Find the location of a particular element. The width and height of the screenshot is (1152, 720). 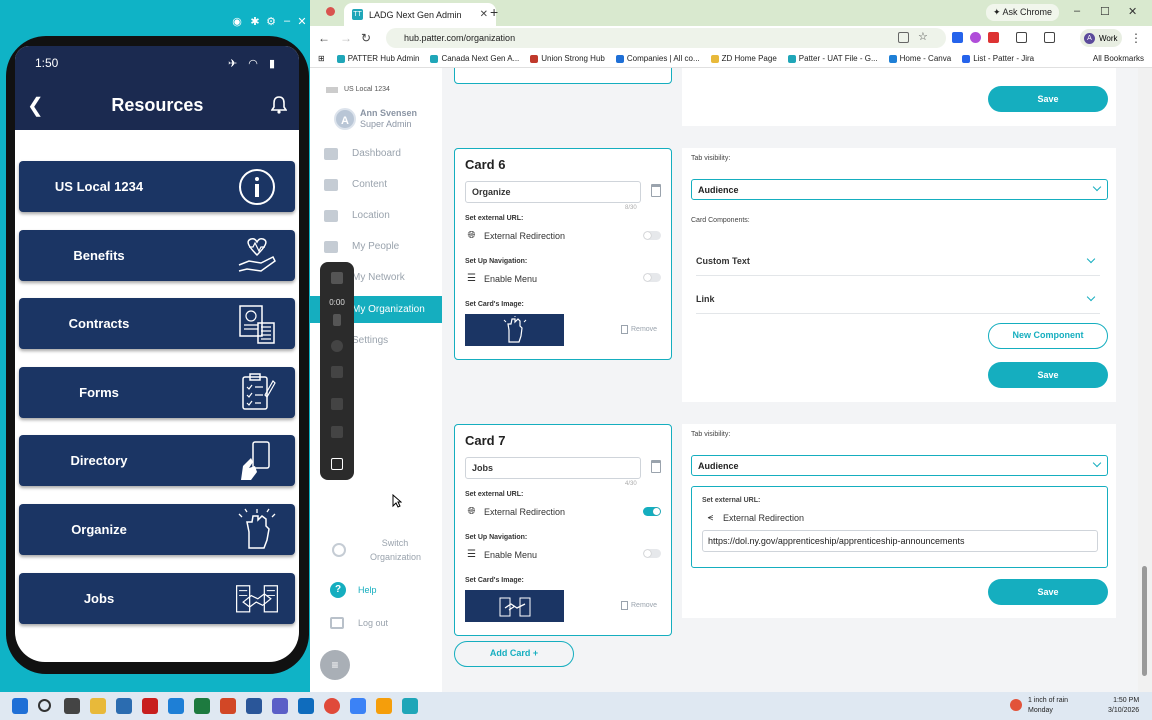

restart-icon is located at coordinates (337, 346).